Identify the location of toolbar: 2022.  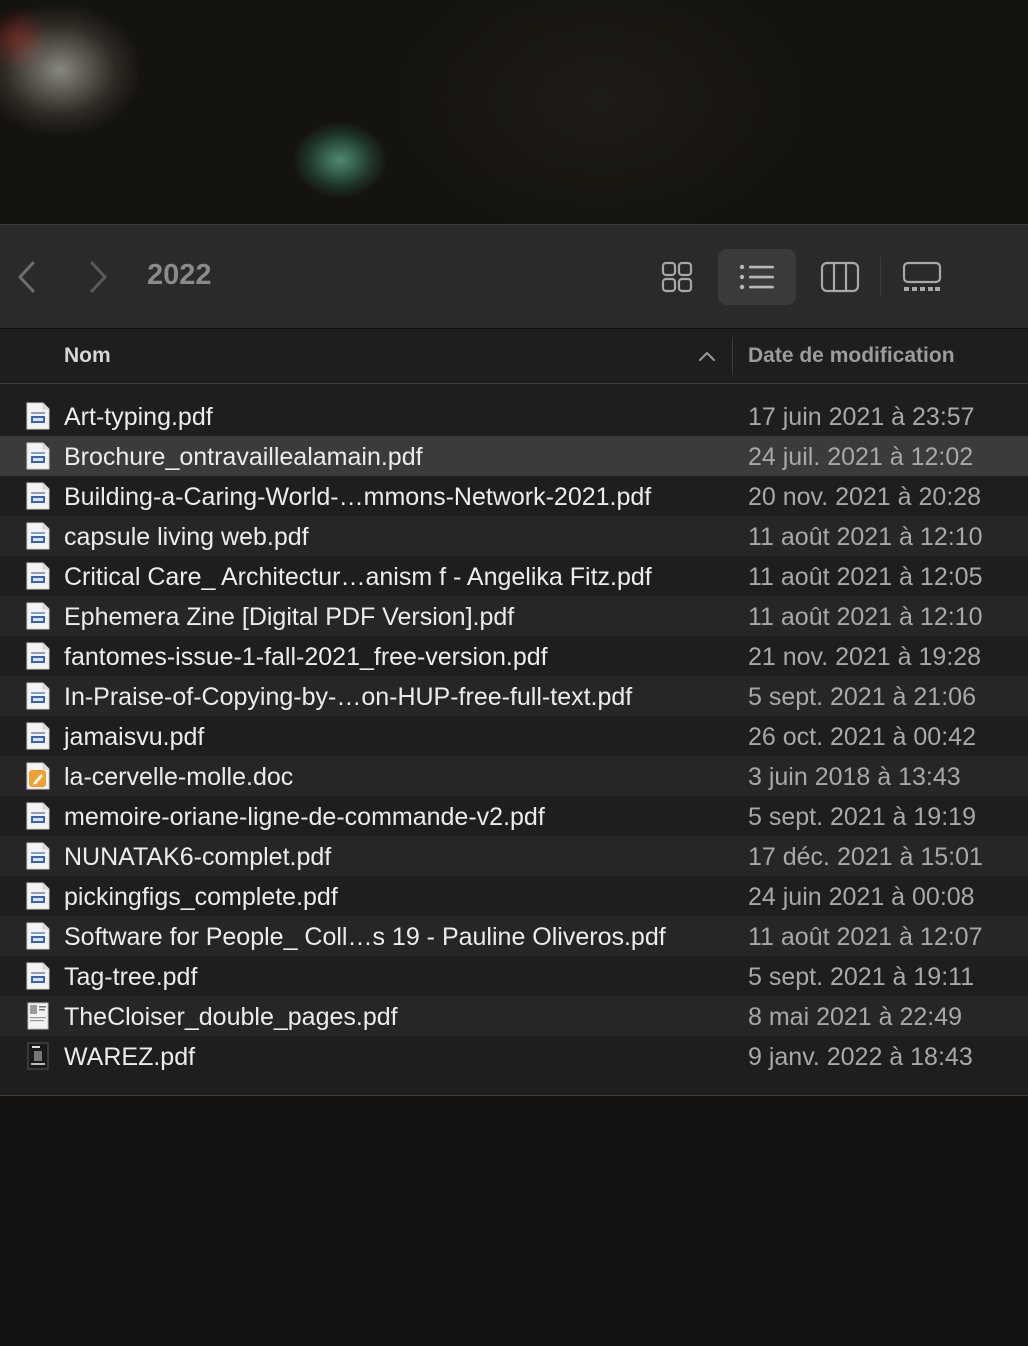
(514, 277).